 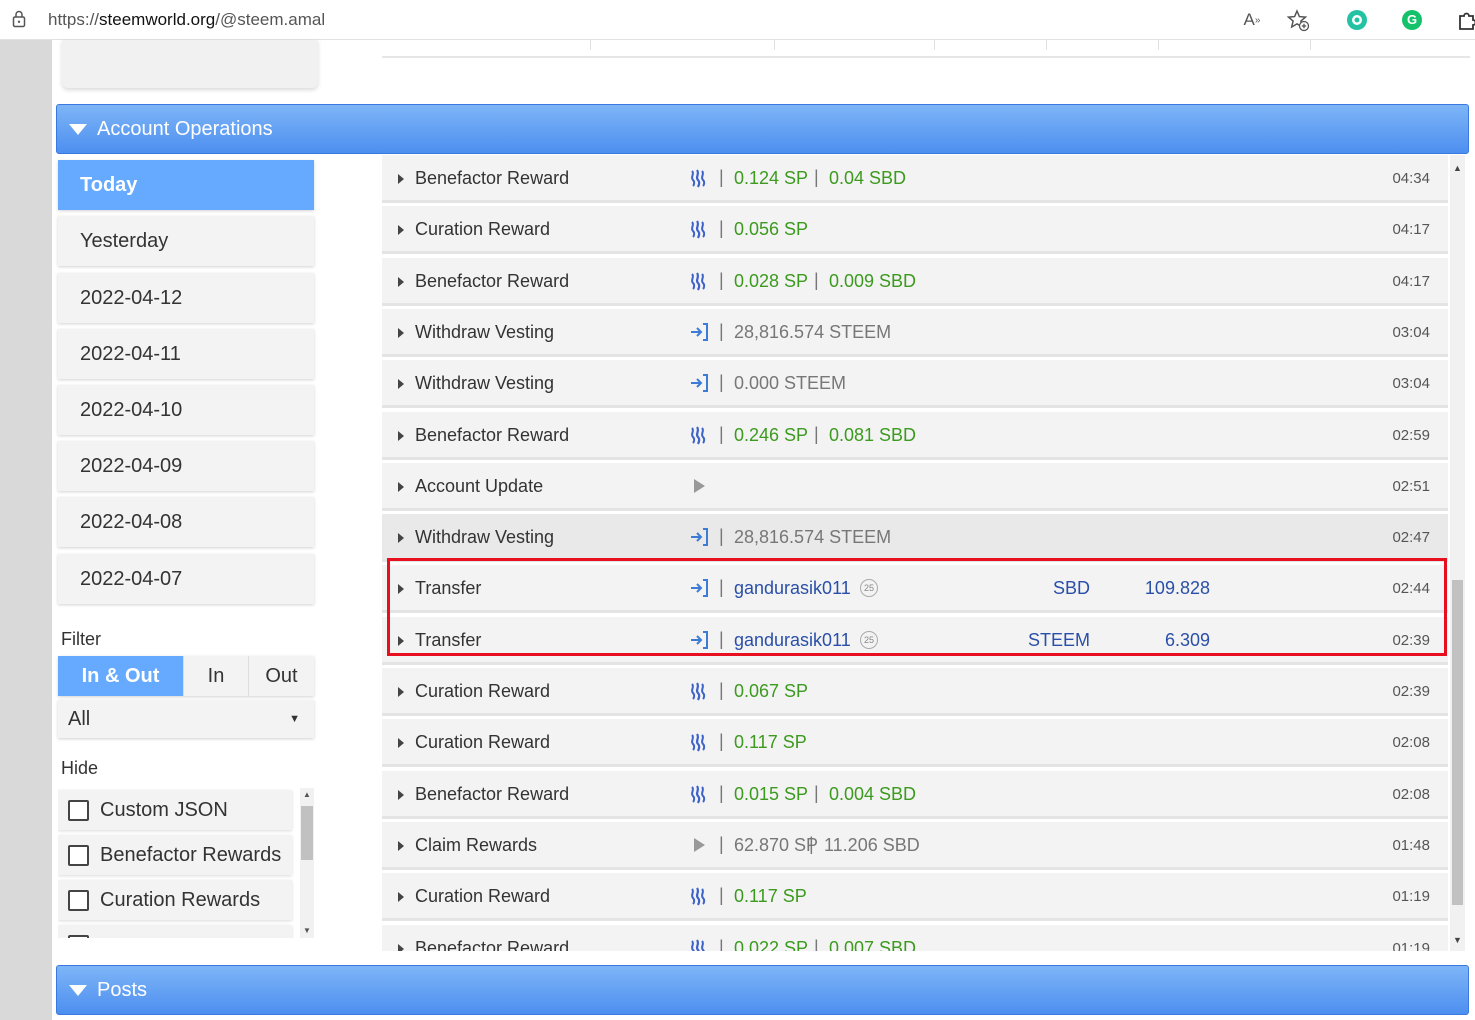 I want to click on hide-list-scrollbar: ▲ ▼, so click(x=307, y=863).